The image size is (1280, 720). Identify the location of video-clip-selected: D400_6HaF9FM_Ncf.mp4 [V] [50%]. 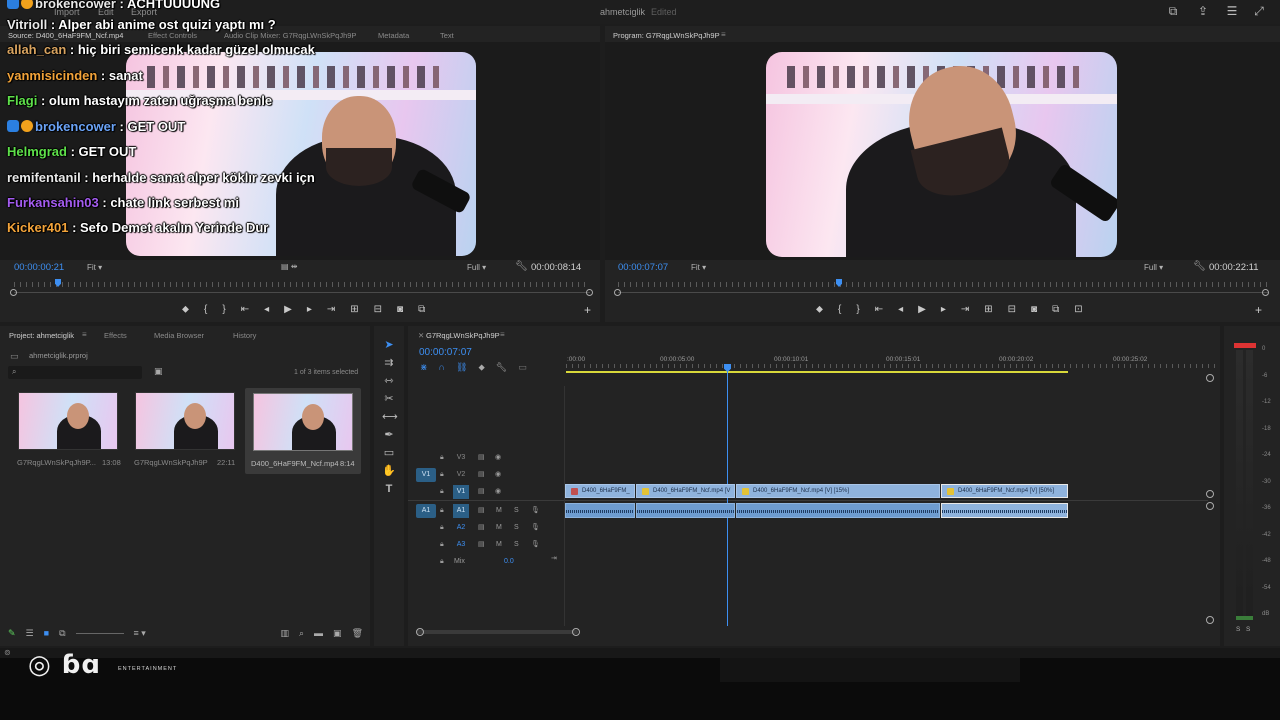
(1004, 491).